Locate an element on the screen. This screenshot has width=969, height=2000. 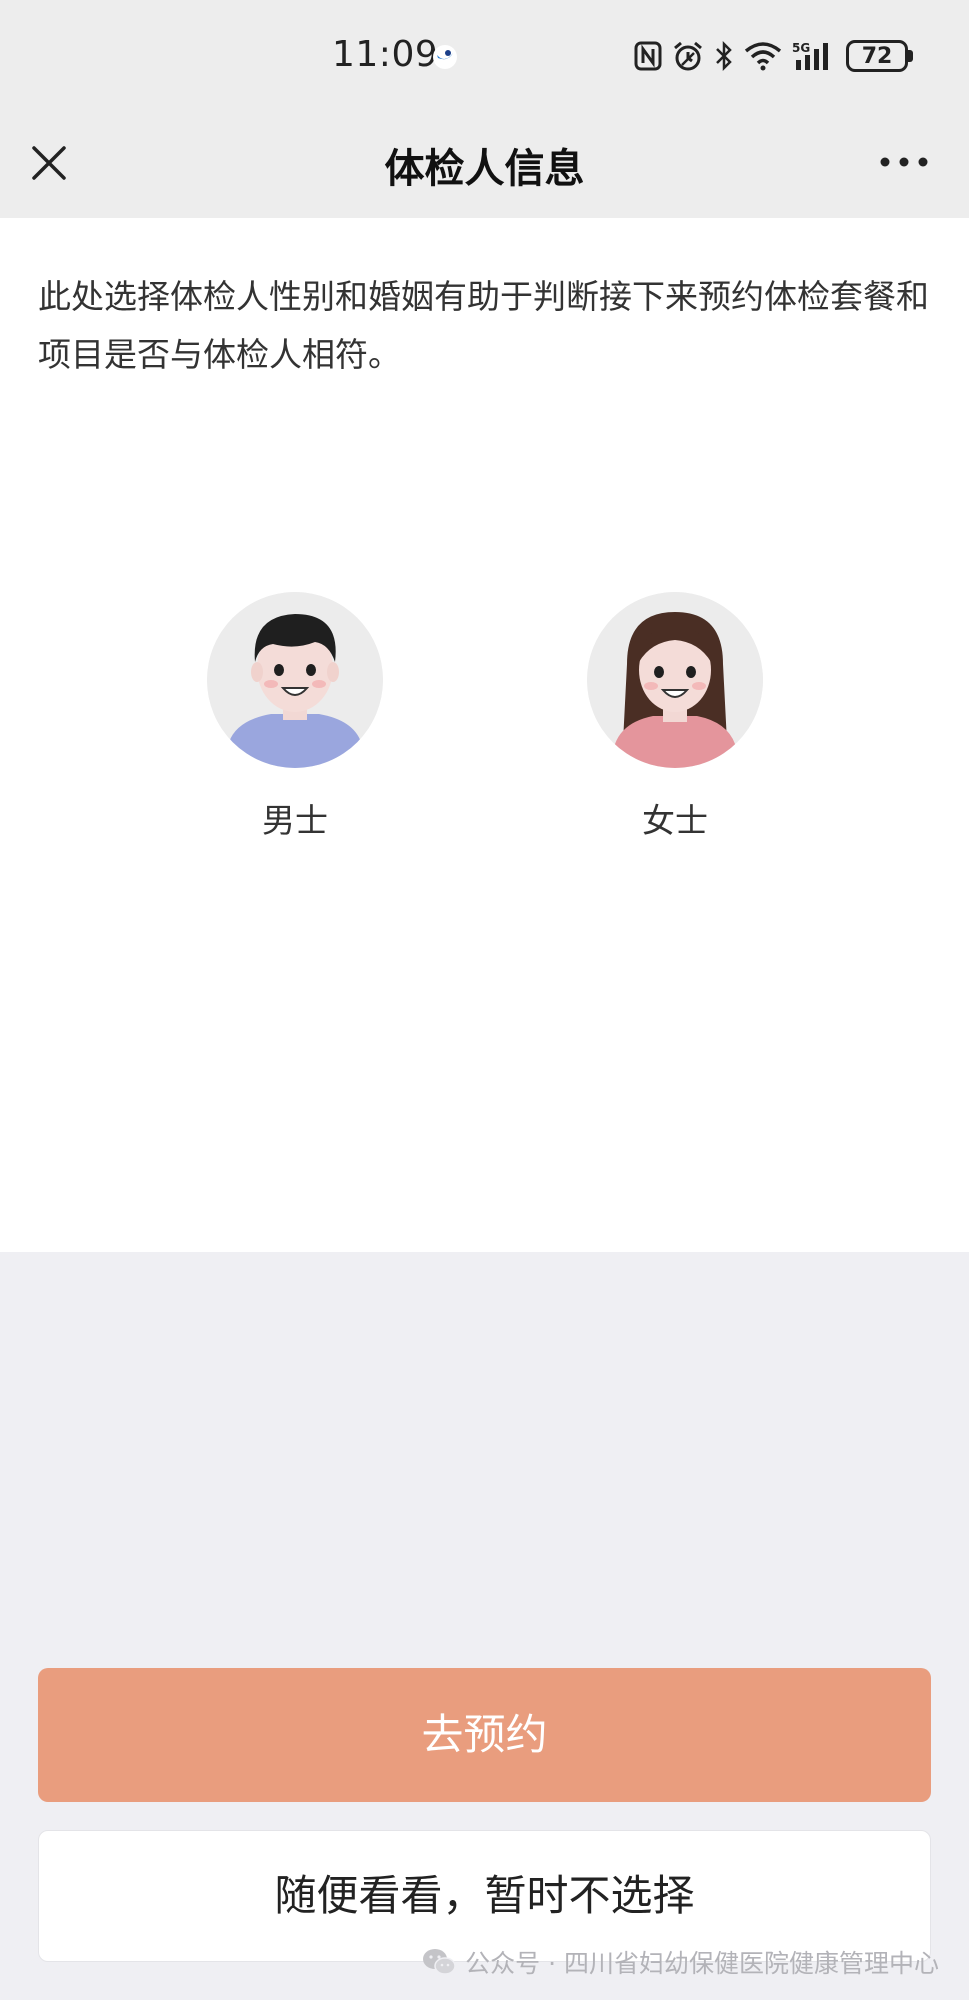
status-icons: 5G 72 is located at coordinates (773, 56).